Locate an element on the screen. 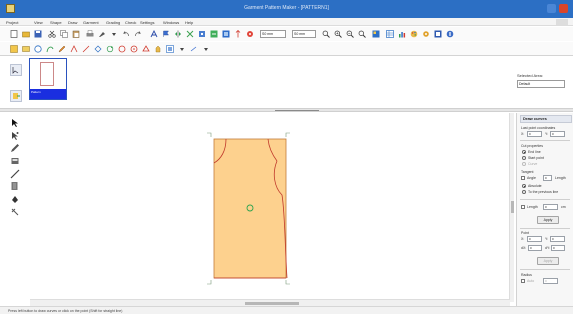 This screenshot has width=573, height=314. size-combo-1: S0 mm is located at coordinates (273, 34).